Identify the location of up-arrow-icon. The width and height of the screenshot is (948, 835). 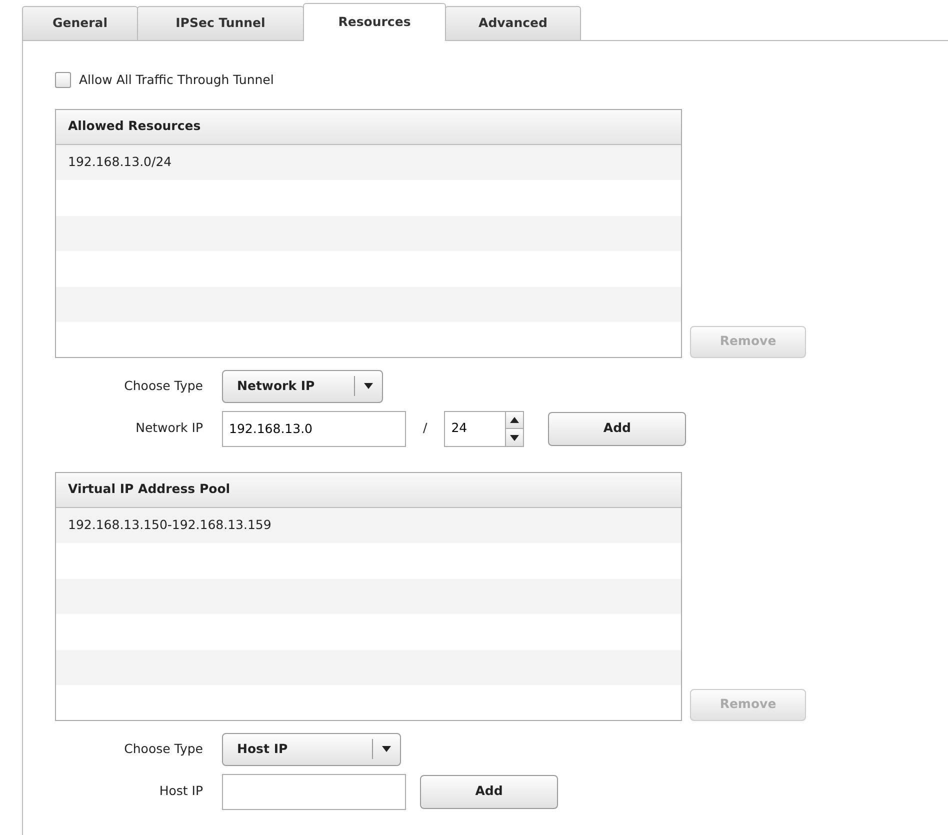
(515, 420).